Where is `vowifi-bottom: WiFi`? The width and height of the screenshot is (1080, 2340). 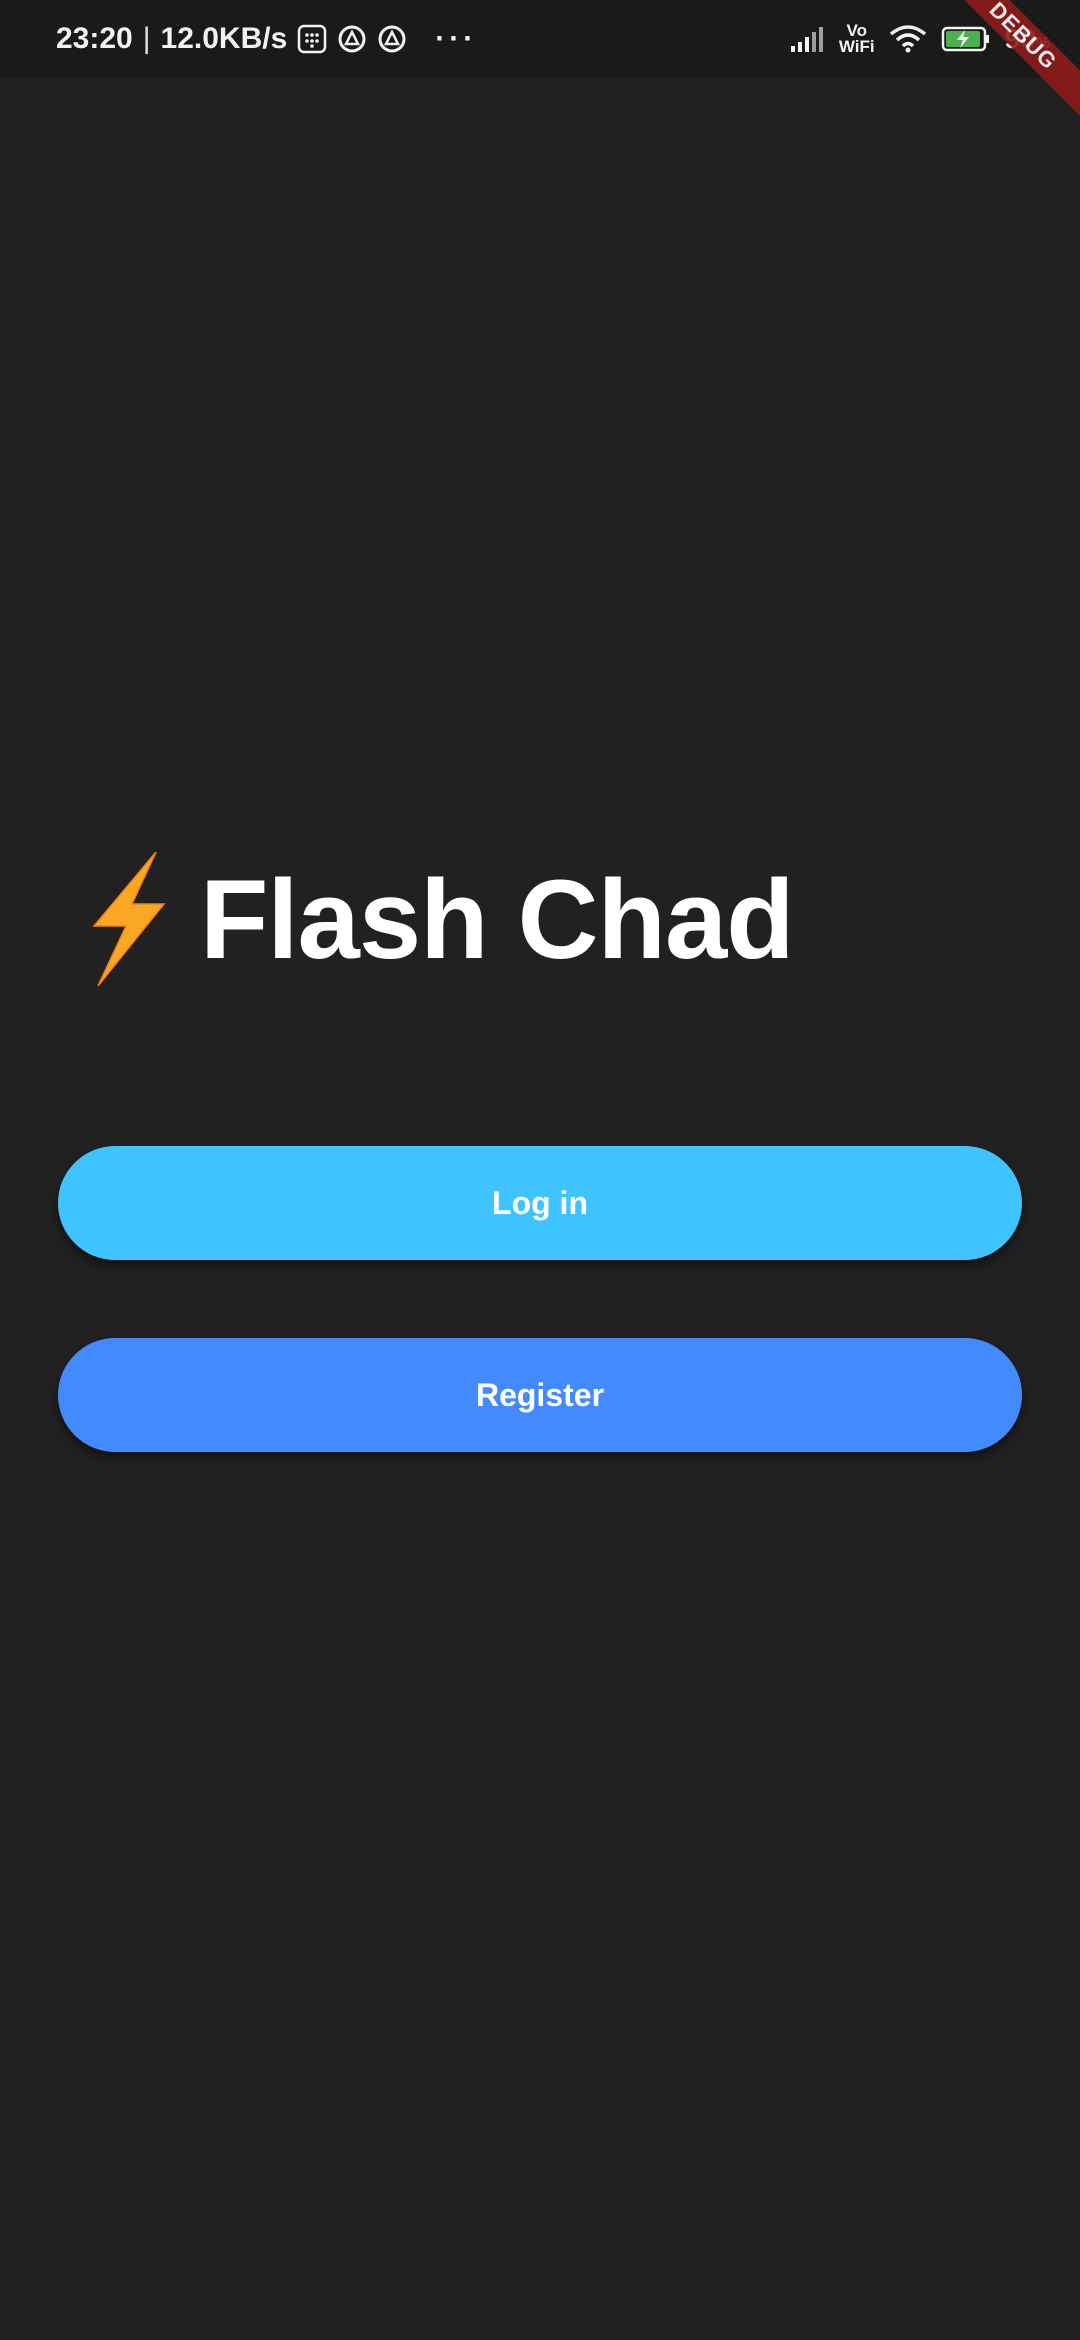
vowifi-bottom: WiFi is located at coordinates (856, 46).